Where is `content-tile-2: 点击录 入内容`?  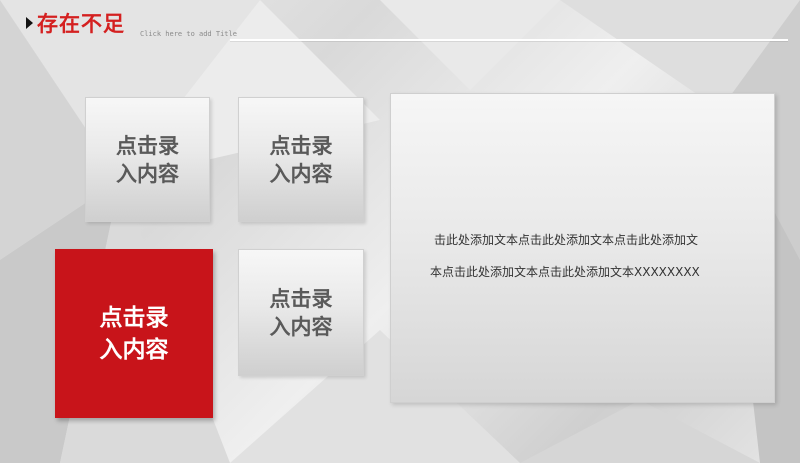 content-tile-2: 点击录 入内容 is located at coordinates (301, 159).